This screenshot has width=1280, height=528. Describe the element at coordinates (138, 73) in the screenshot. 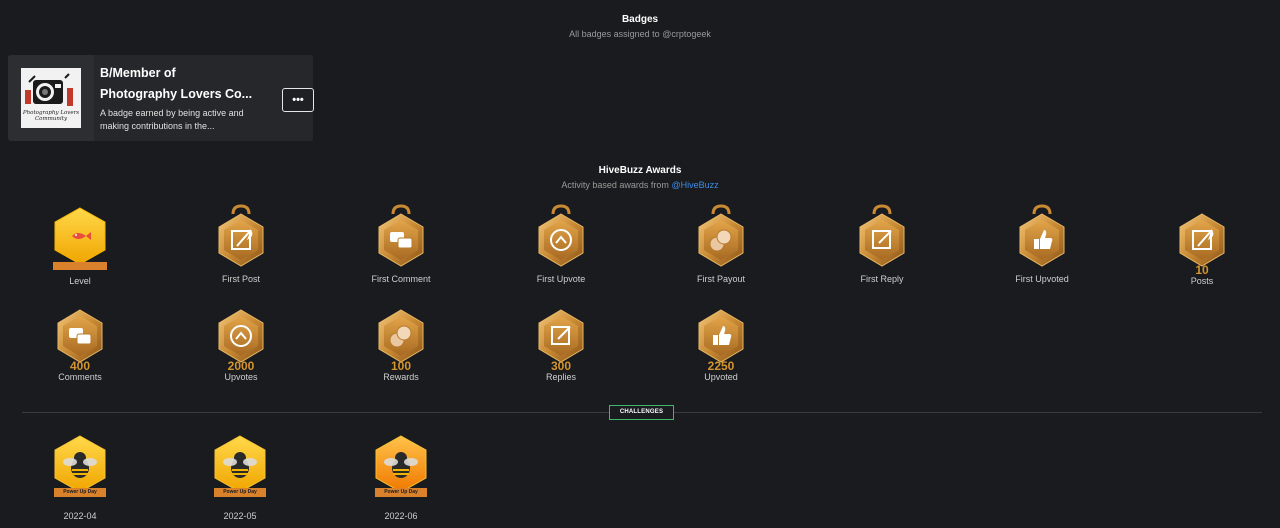

I see `badge-name-line1: B/Member of` at that location.